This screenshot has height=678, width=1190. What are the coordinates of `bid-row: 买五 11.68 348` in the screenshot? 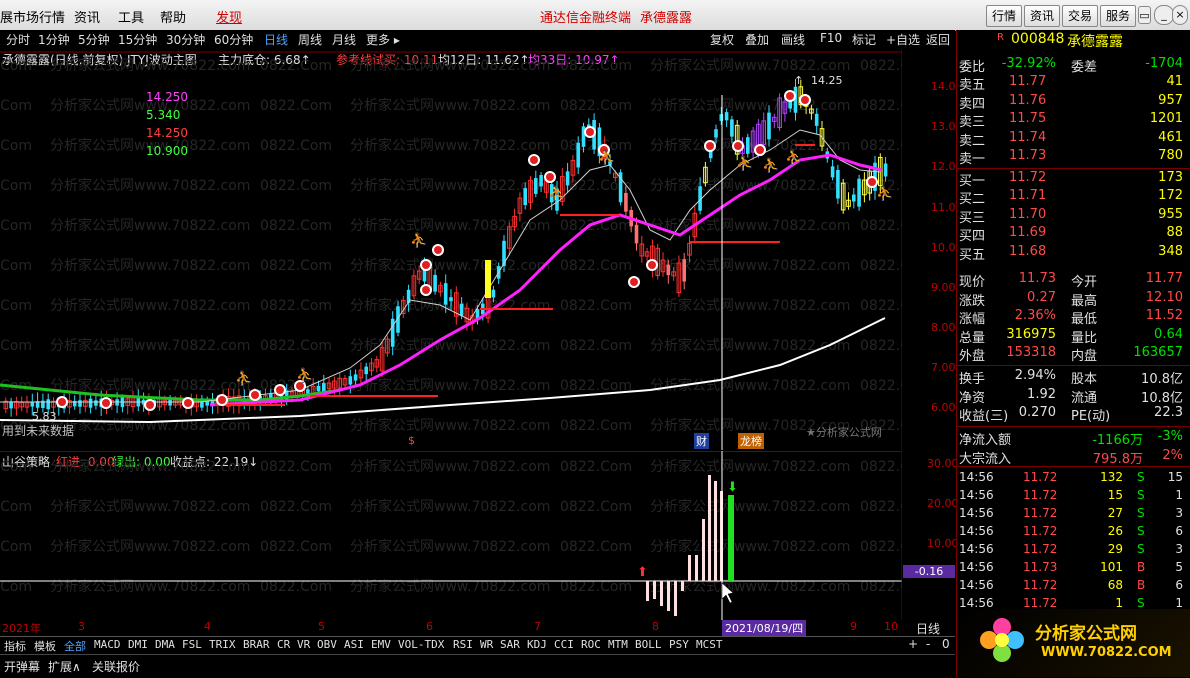 It's located at (1073, 253).